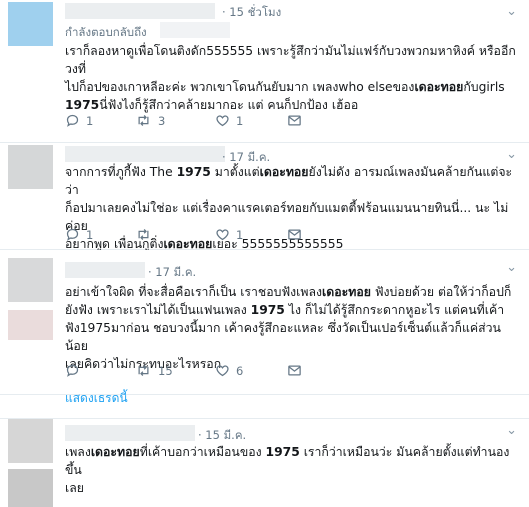  Describe the element at coordinates (121, 172) in the screenshot. I see `text-run: จากการที่ภูกี้ฟัง The` at that location.